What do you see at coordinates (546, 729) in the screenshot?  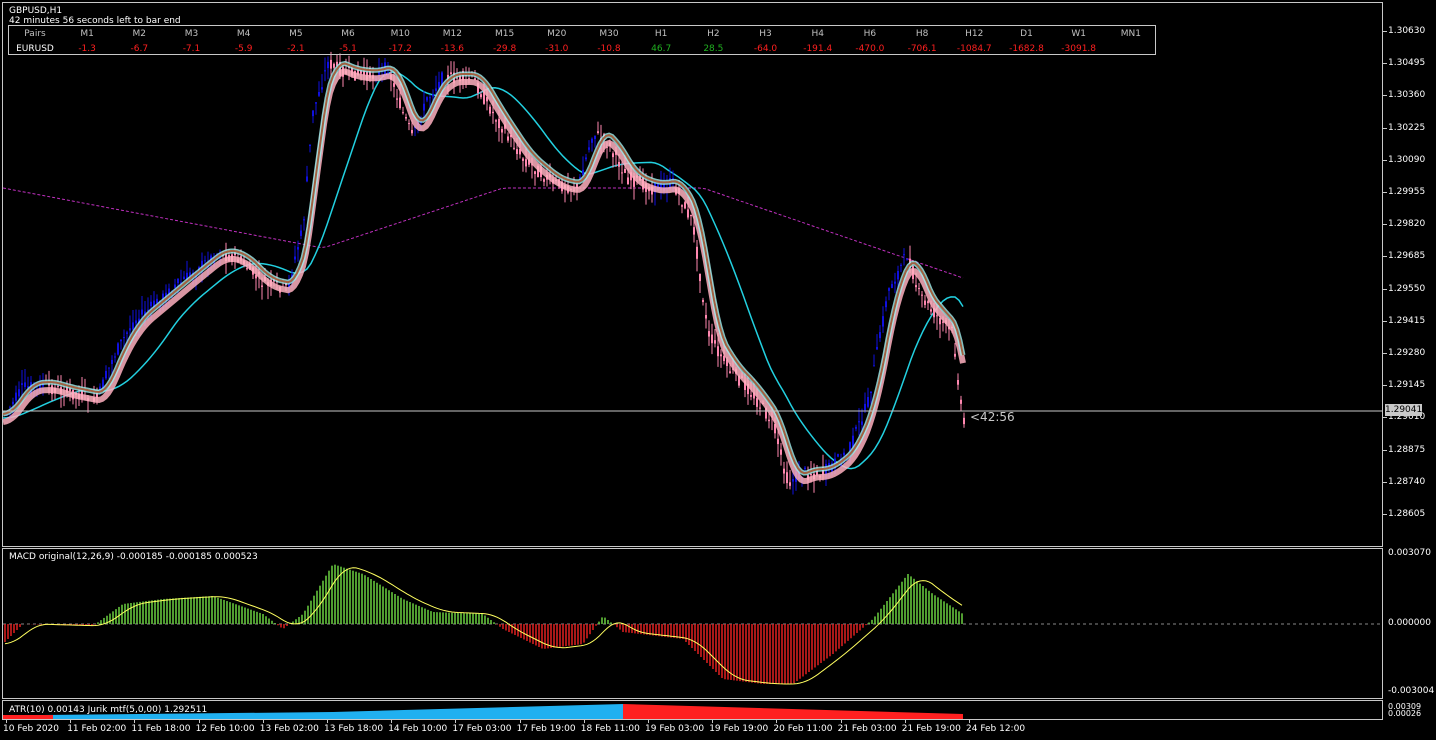 I see `time-axis-label: 17 Feb 19:00` at bounding box center [546, 729].